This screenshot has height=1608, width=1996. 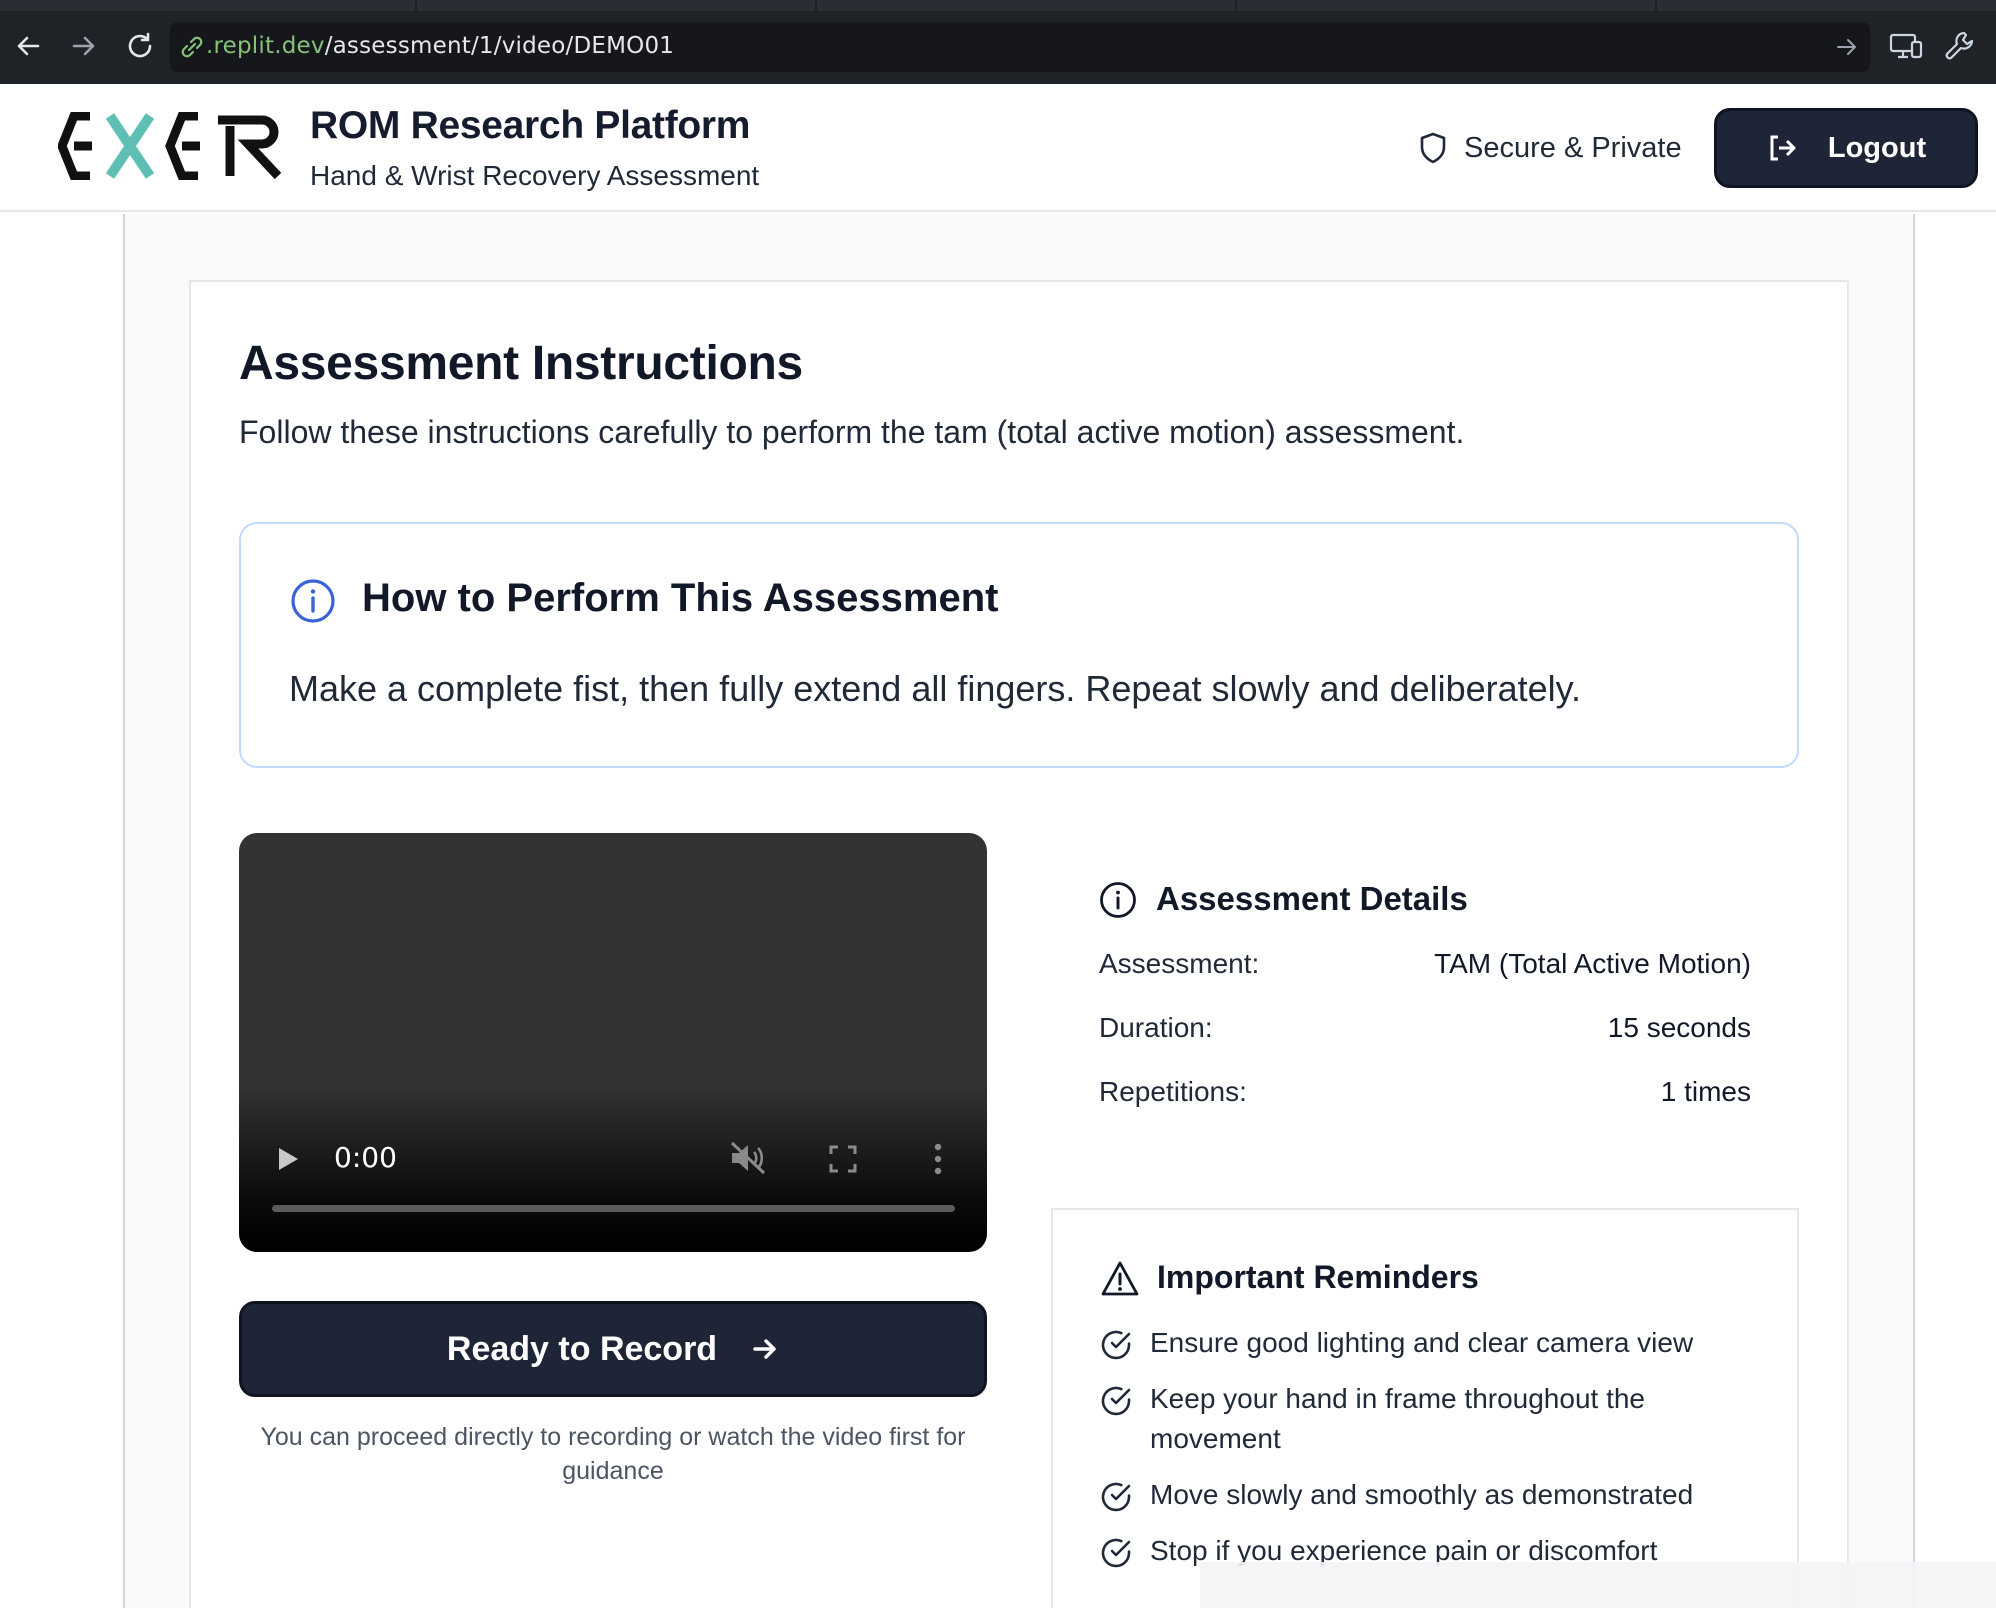 I want to click on muted-volume-icon, so click(x=748, y=1158).